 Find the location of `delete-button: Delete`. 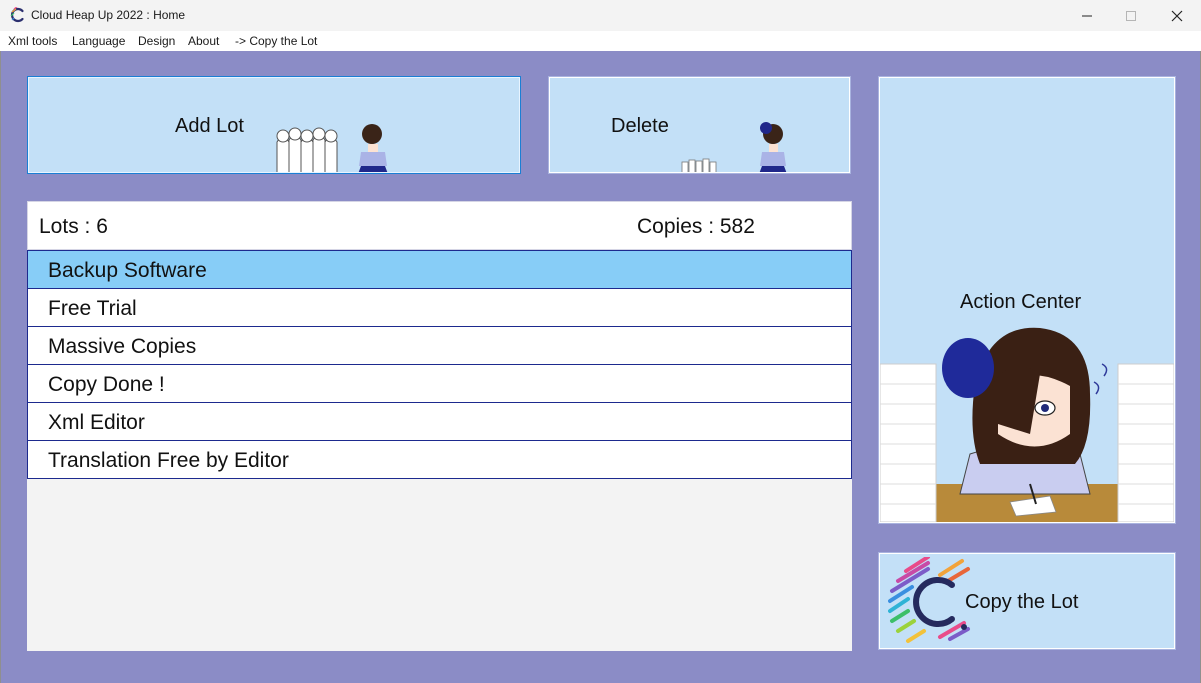

delete-button: Delete is located at coordinates (699, 125).